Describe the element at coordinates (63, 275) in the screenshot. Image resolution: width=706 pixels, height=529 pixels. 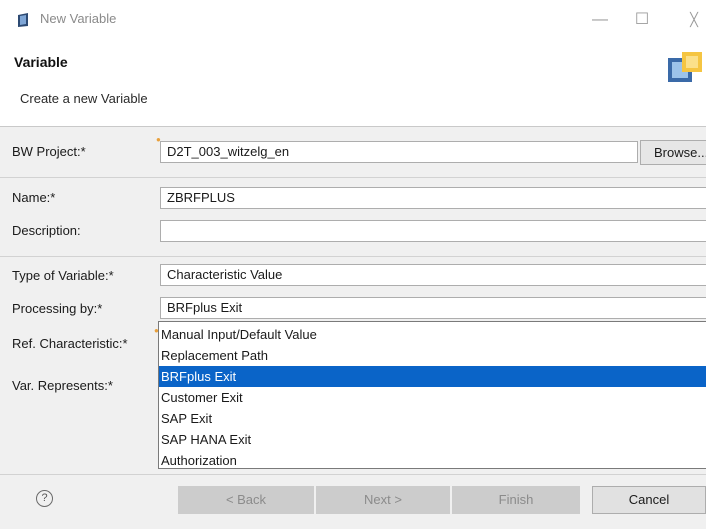
I see `type-of-variable-label: Type of Variable:*` at that location.